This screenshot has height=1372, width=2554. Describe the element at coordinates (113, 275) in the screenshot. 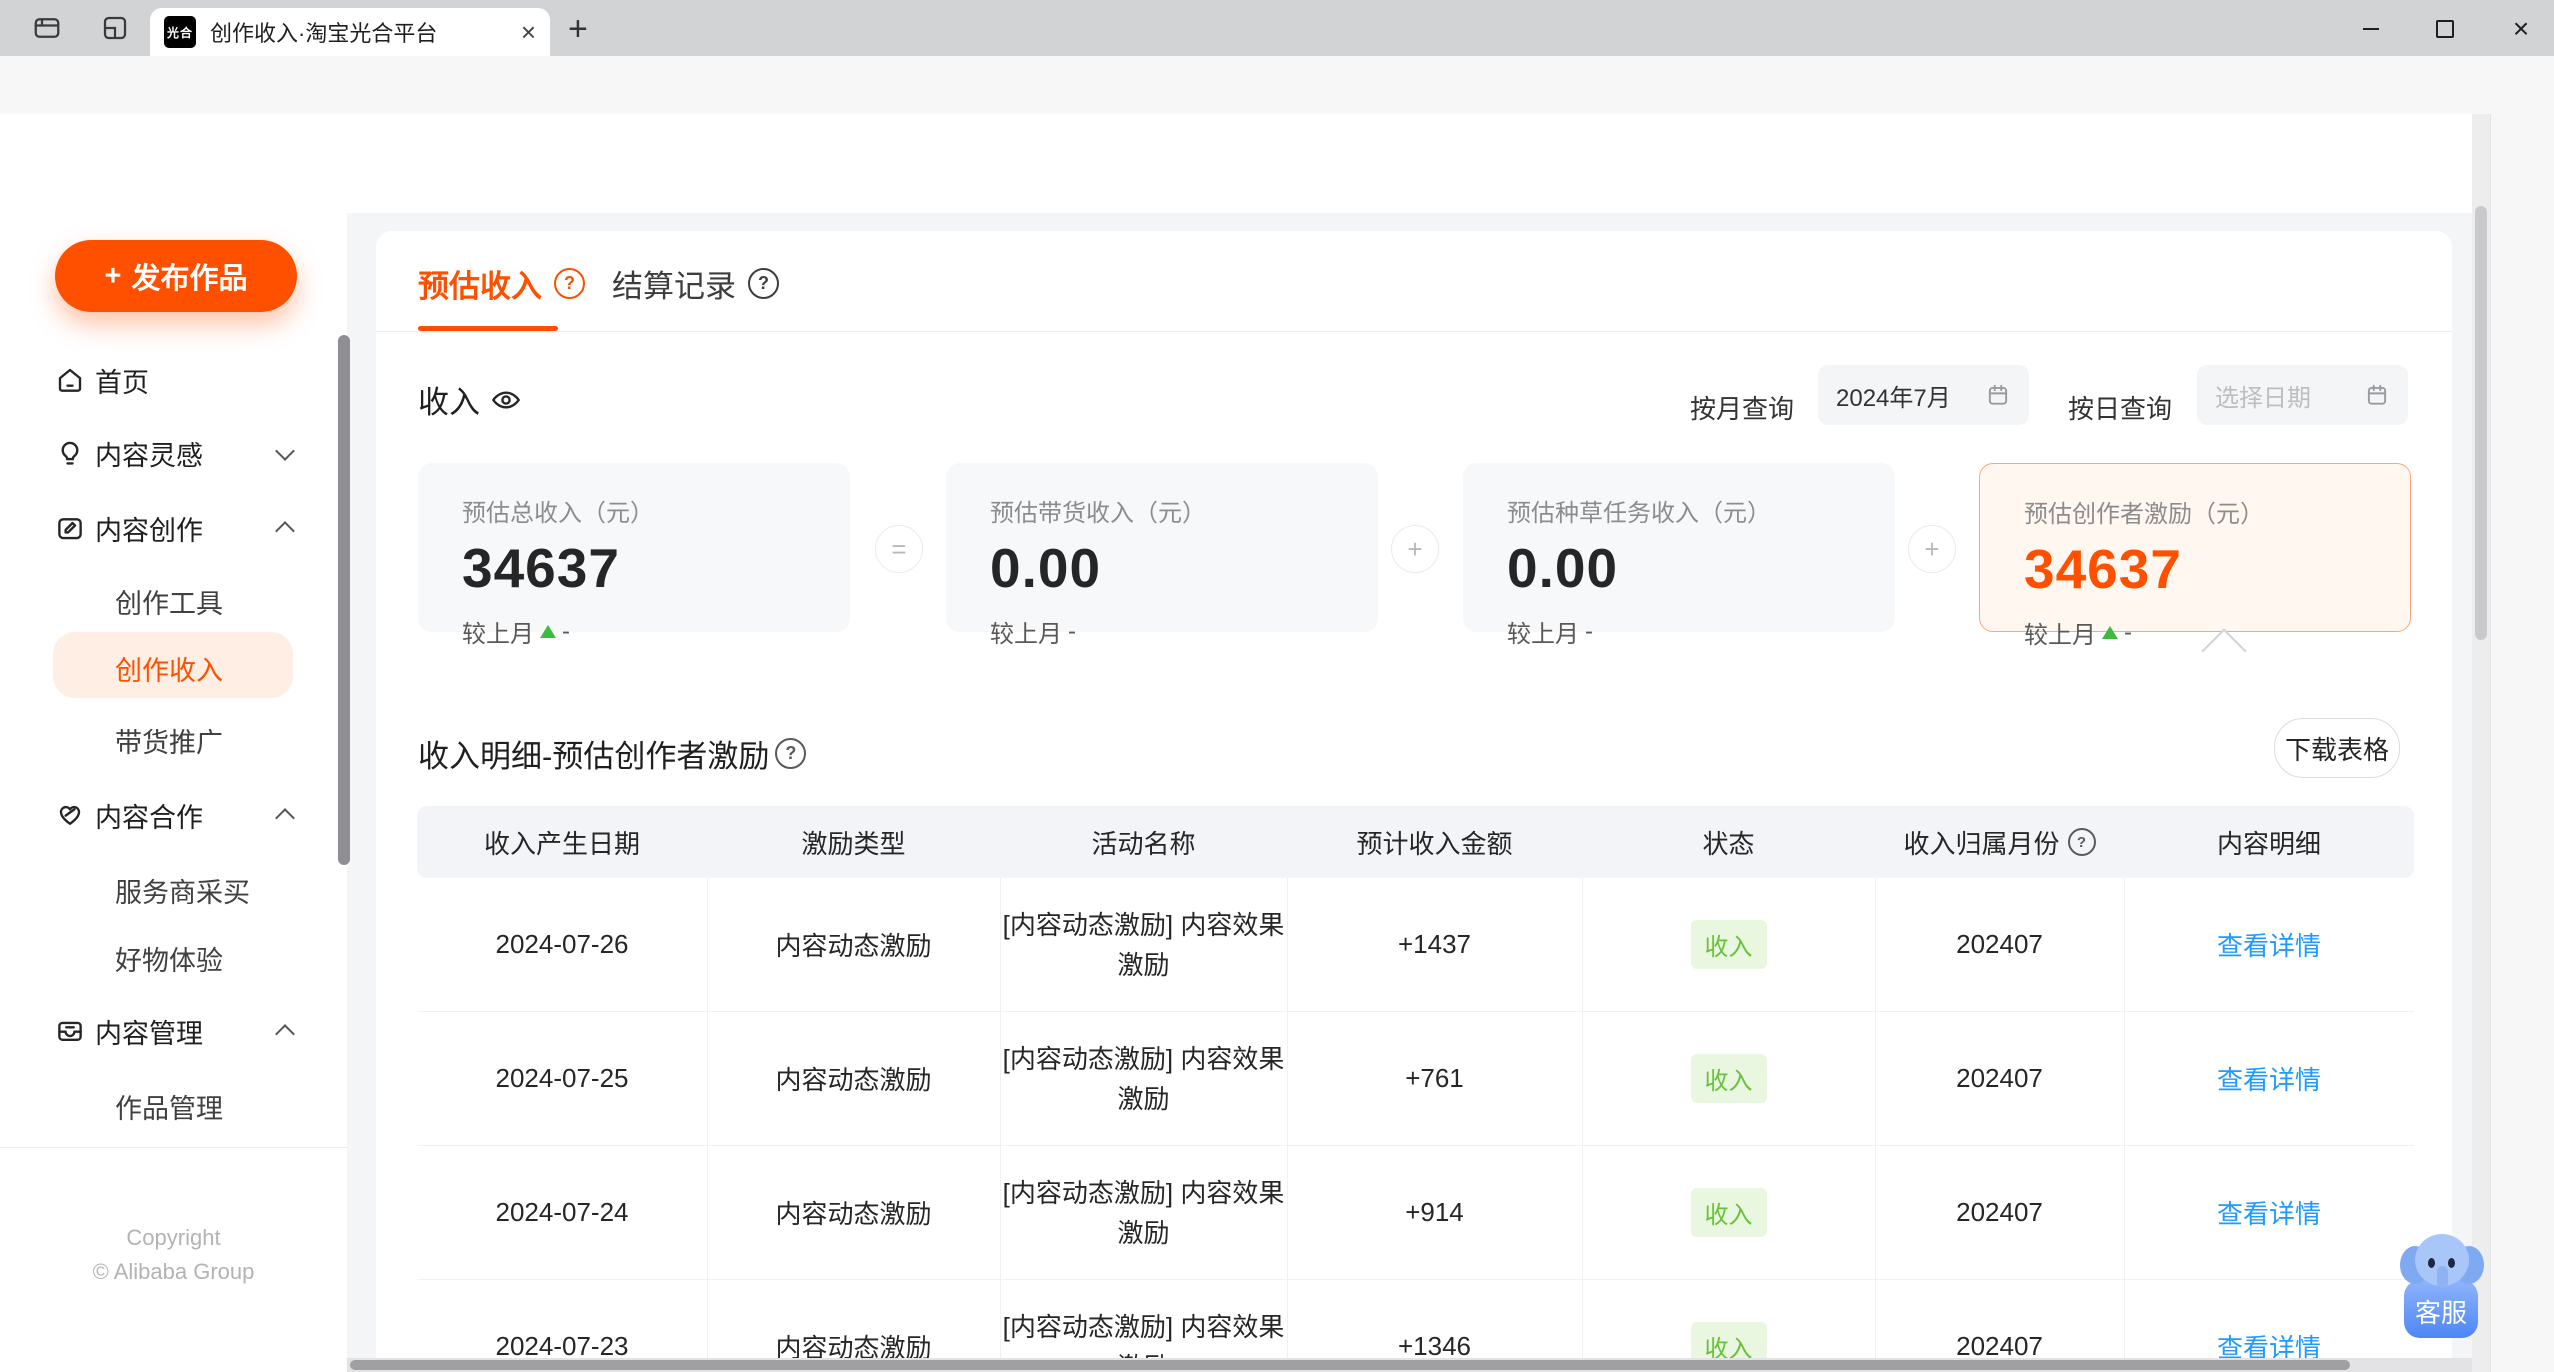

I see `plus-icon: +` at that location.